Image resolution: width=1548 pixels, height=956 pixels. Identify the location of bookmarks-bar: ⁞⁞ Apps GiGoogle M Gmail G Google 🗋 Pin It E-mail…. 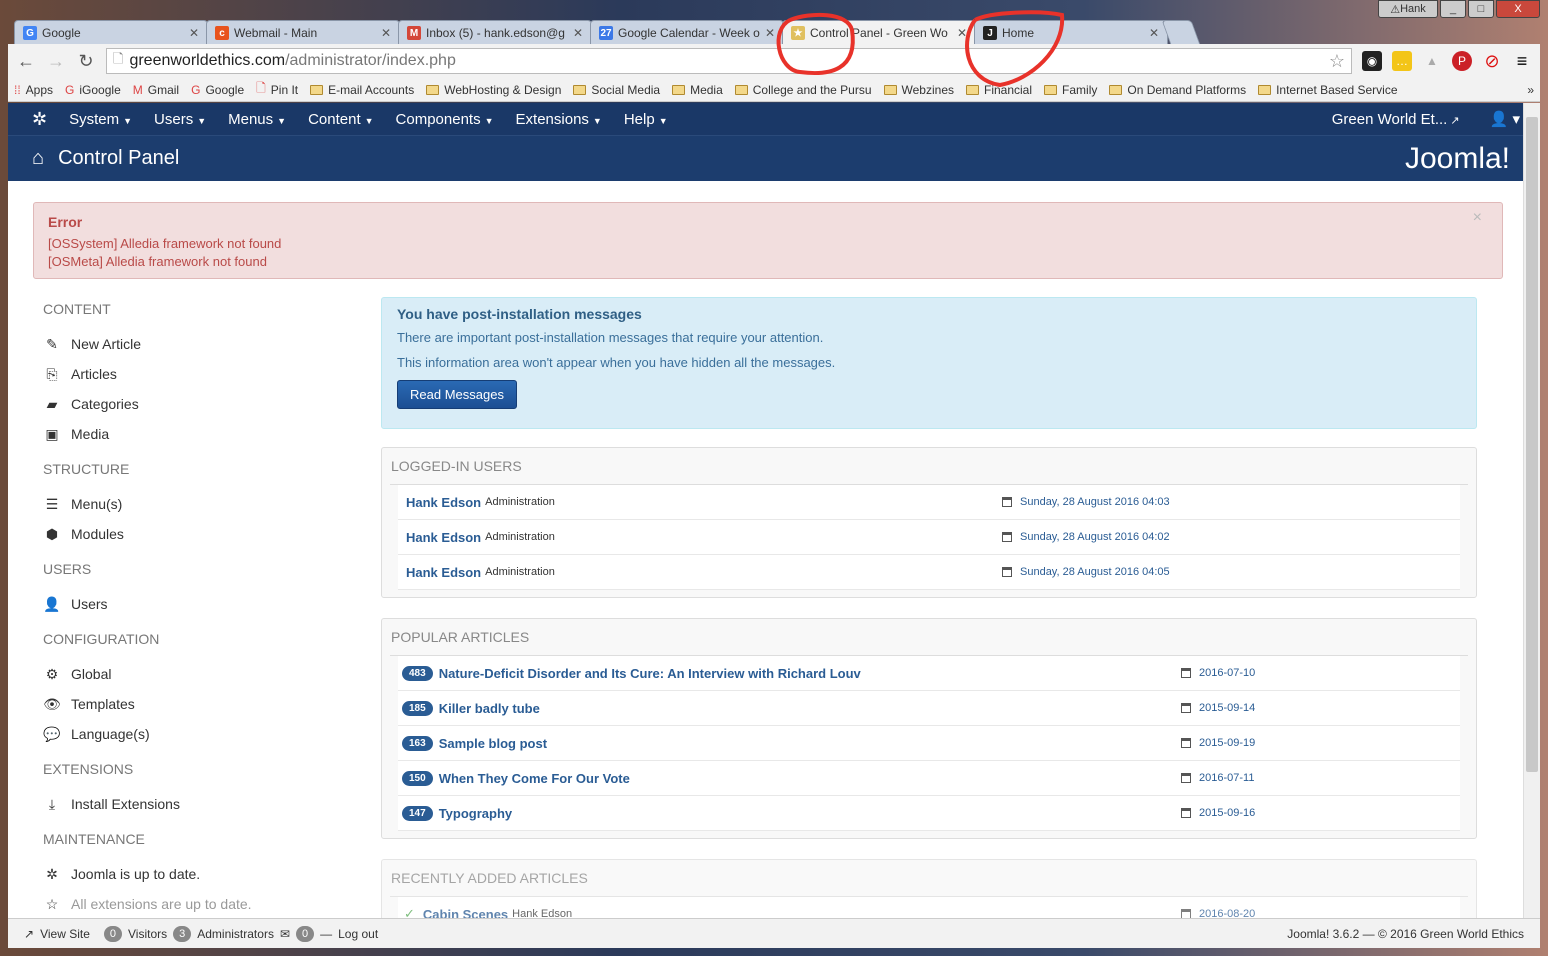
(774, 90).